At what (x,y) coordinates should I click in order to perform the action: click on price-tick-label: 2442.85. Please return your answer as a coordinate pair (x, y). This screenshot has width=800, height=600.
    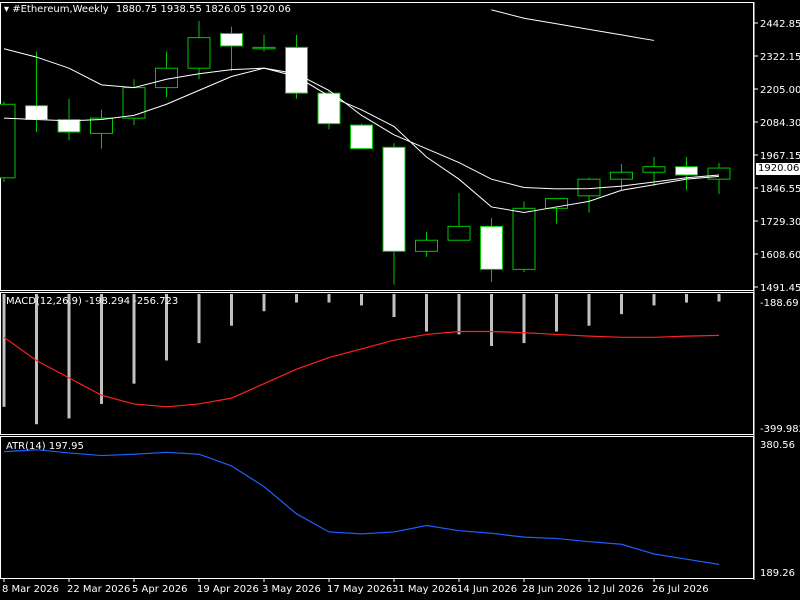
    Looking at the image, I should click on (780, 24).